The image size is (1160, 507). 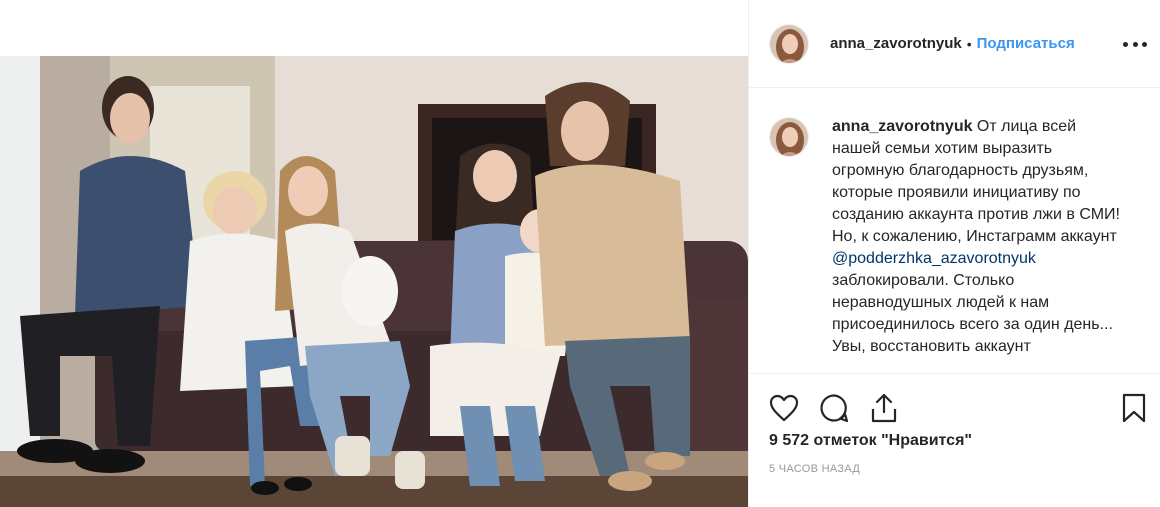 I want to click on caption-username: anna_zavorotnyuk, so click(x=902, y=126).